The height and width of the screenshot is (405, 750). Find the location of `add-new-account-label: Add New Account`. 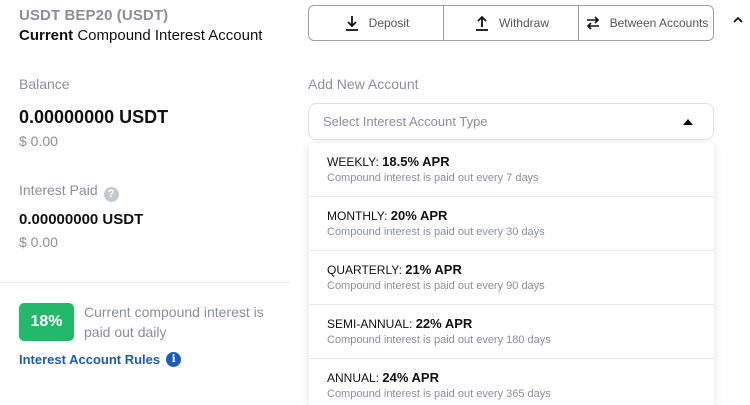

add-new-account-label: Add New Account is located at coordinates (363, 84).